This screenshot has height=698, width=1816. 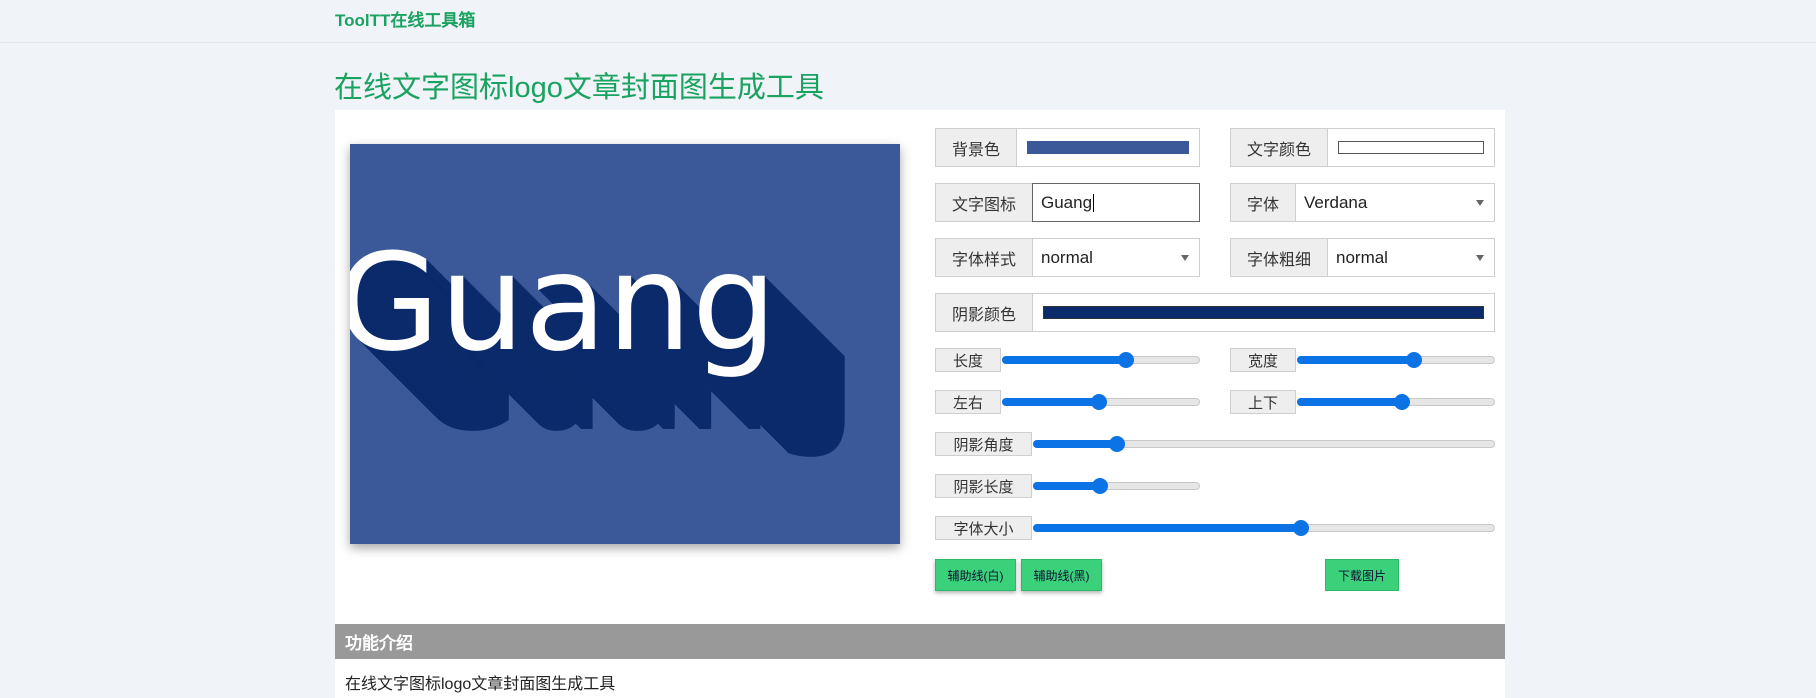 I want to click on width-slider-control: 宽度, so click(x=1362, y=360).